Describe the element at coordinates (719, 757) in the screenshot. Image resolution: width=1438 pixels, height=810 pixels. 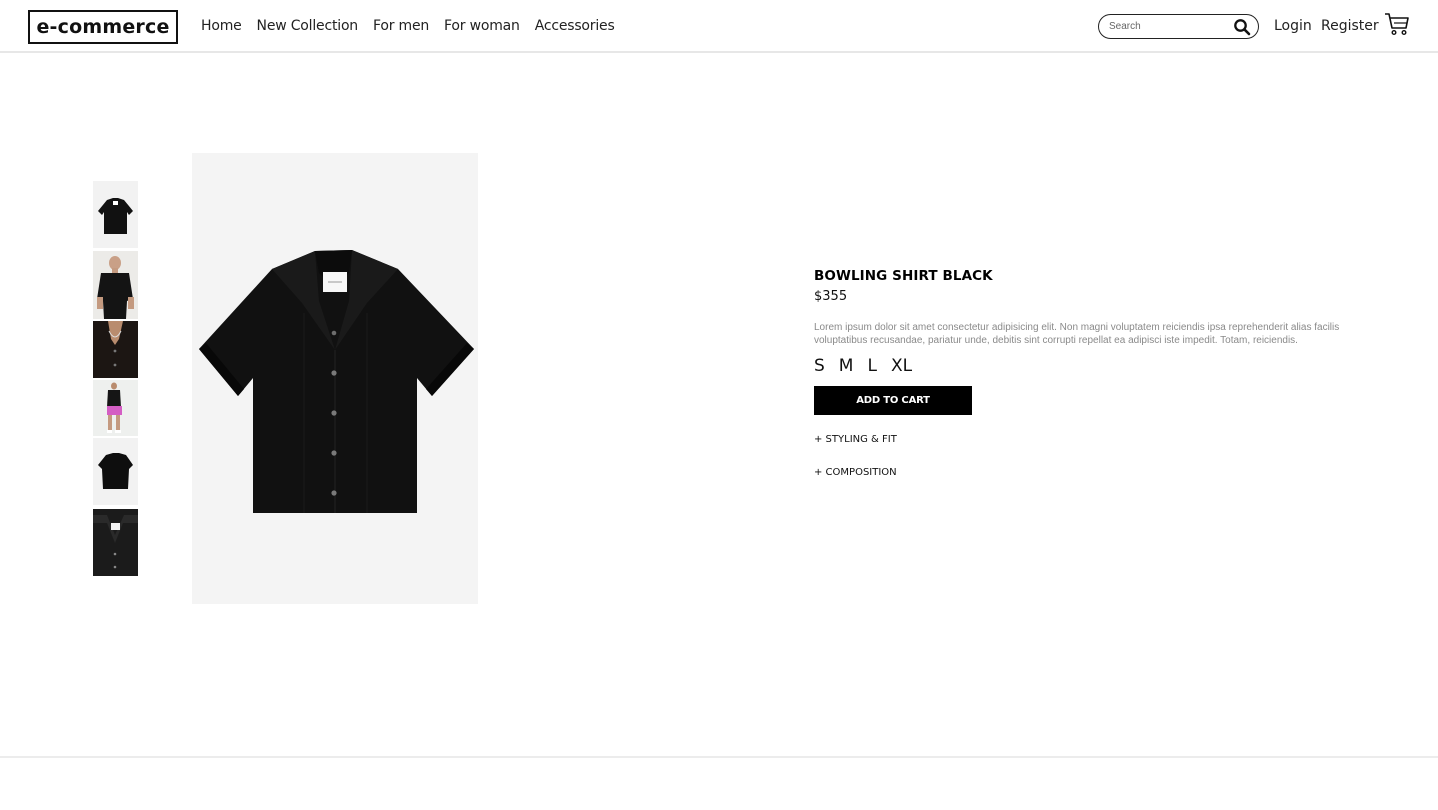
I see `footer-divider` at that location.